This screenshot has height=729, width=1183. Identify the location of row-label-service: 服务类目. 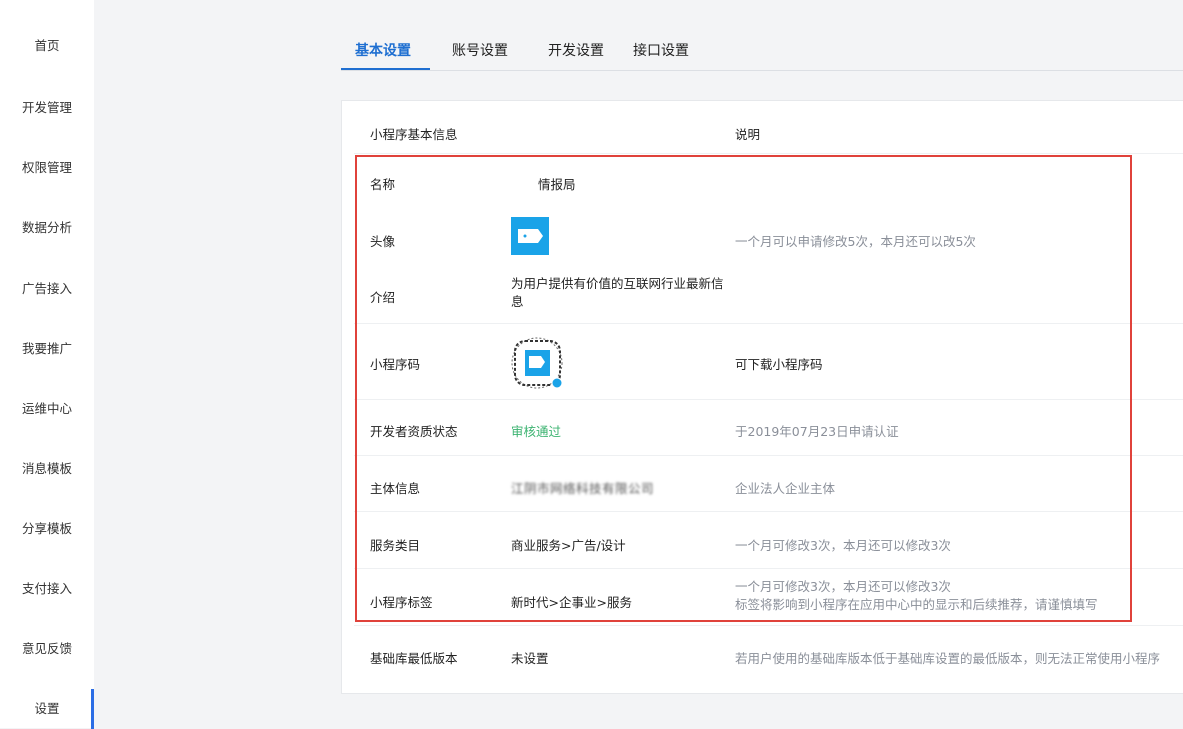
(395, 545).